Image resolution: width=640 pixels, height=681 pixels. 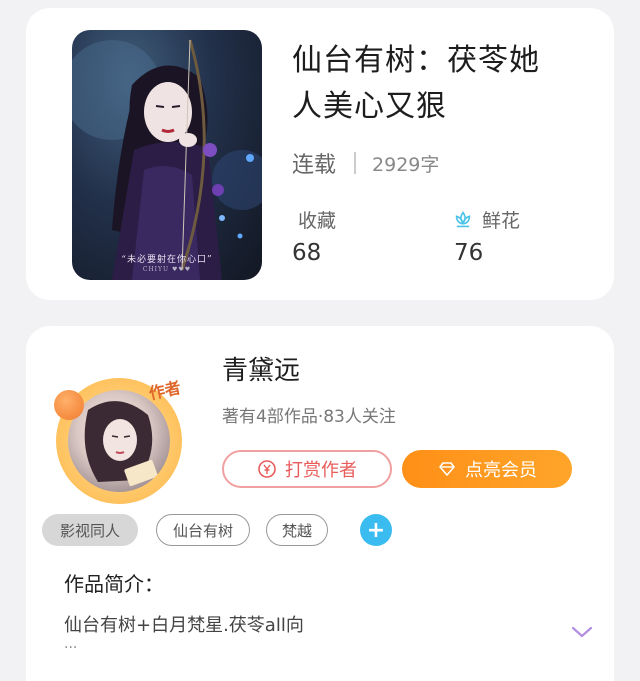 I want to click on favorites-label: 收藏, so click(x=317, y=219).